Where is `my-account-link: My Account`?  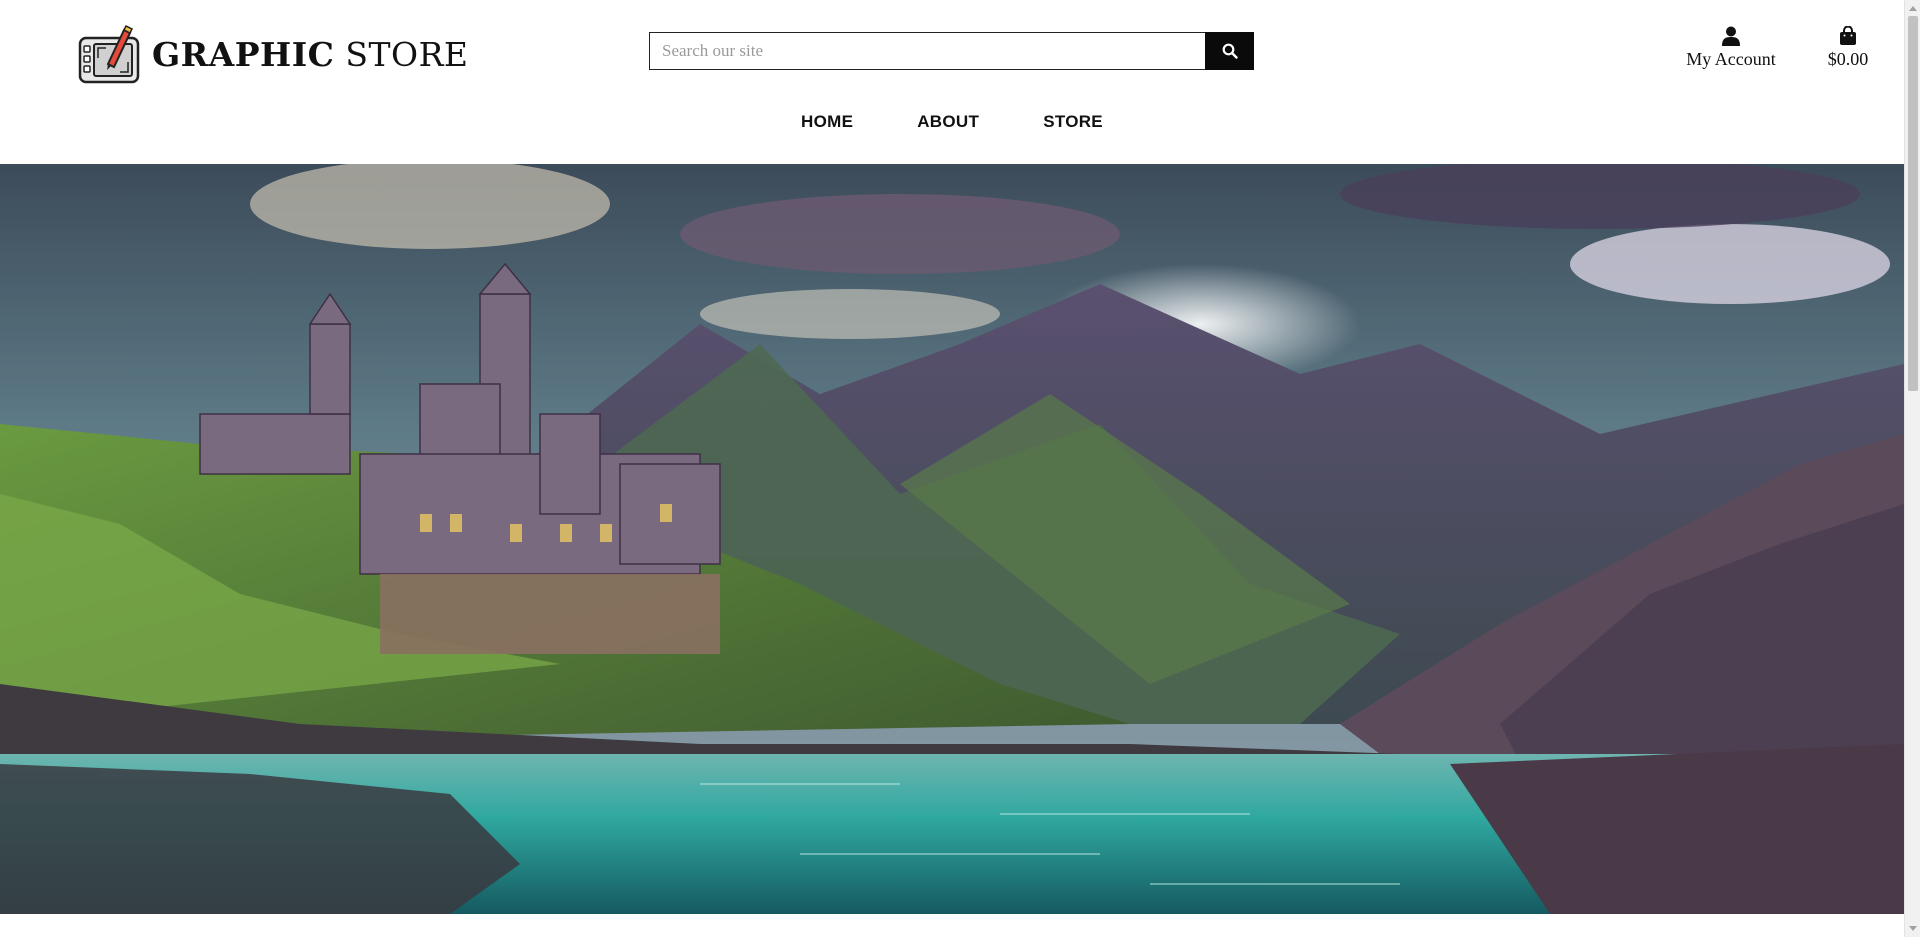
my-account-link: My Account is located at coordinates (1731, 48).